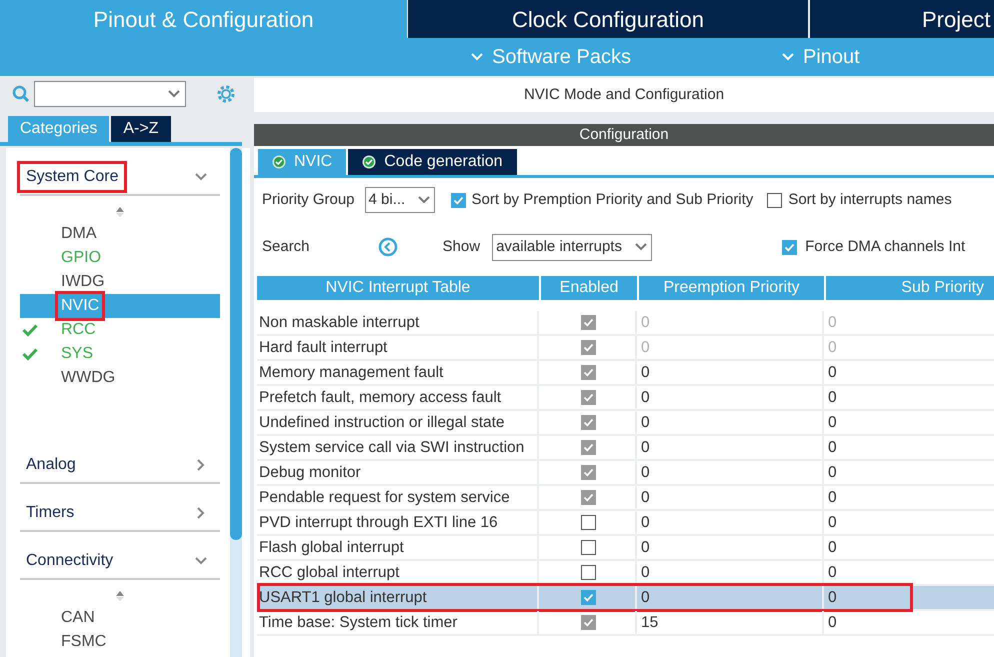  I want to click on table-cell: Prefetch fault, memory access fault, so click(398, 398).